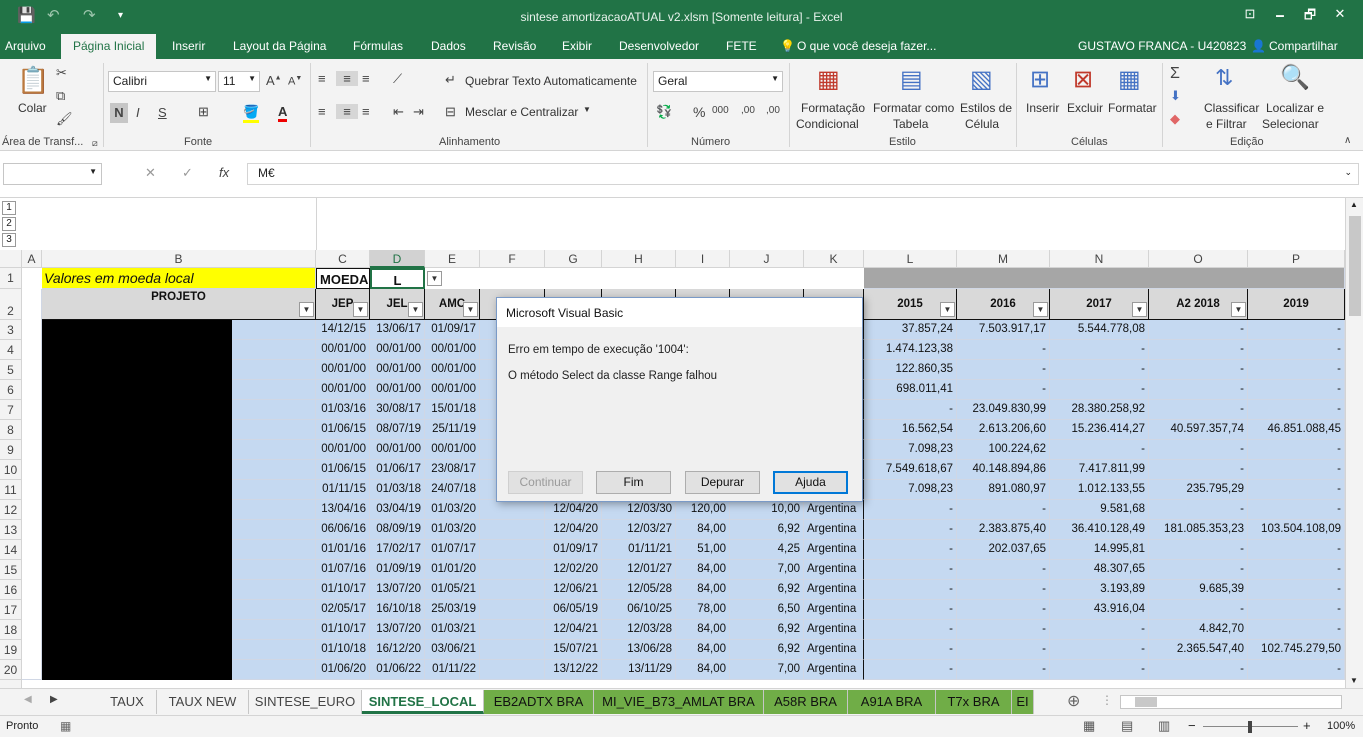 Image resolution: width=1363 pixels, height=737 pixels. What do you see at coordinates (767, 610) in the screenshot?
I see `data-cell-j: 6,50` at bounding box center [767, 610].